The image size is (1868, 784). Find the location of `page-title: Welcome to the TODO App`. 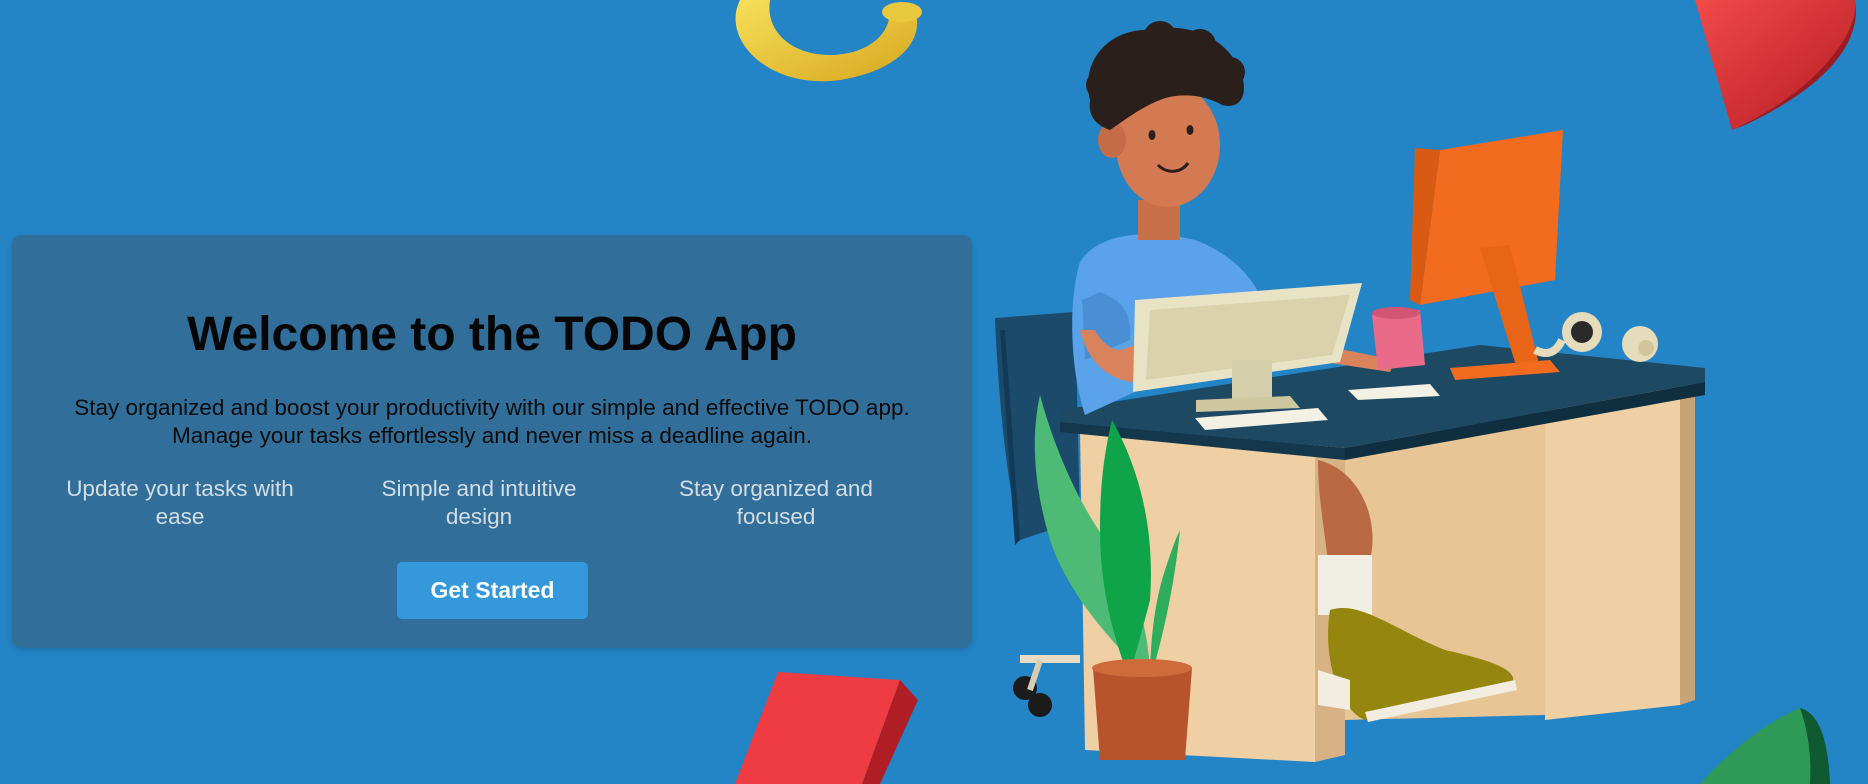

page-title: Welcome to the TODO App is located at coordinates (492, 334).